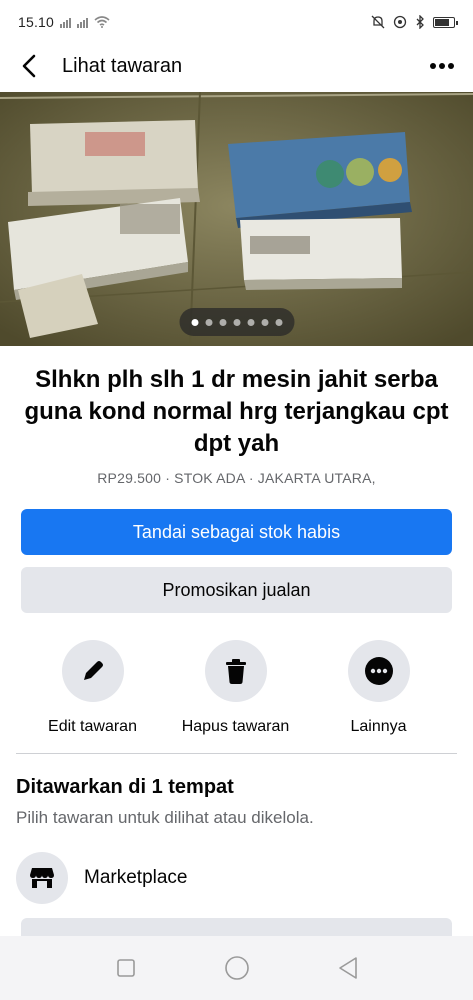 Image resolution: width=473 pixels, height=1000 pixels. Describe the element at coordinates (236, 22) in the screenshot. I see `status-bar: 15.10` at that location.